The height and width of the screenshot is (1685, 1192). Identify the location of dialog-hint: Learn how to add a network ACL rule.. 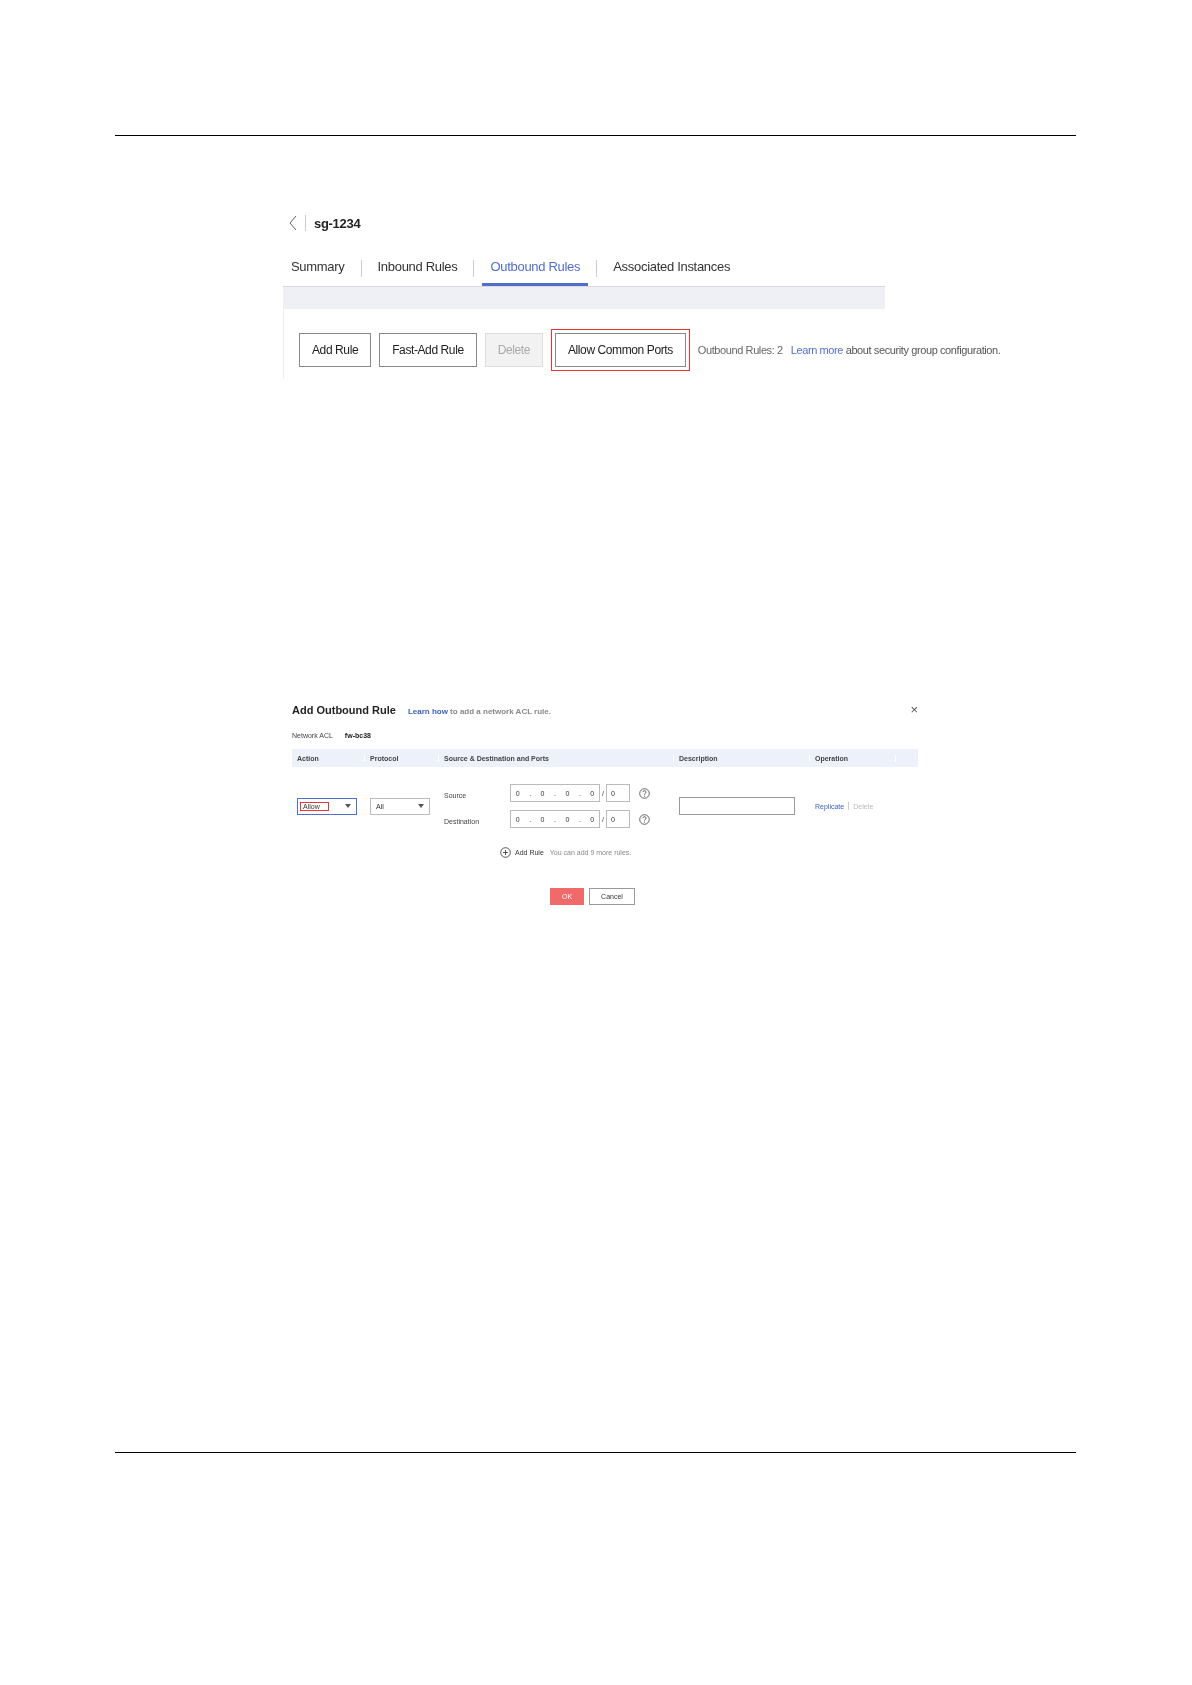
(479, 711).